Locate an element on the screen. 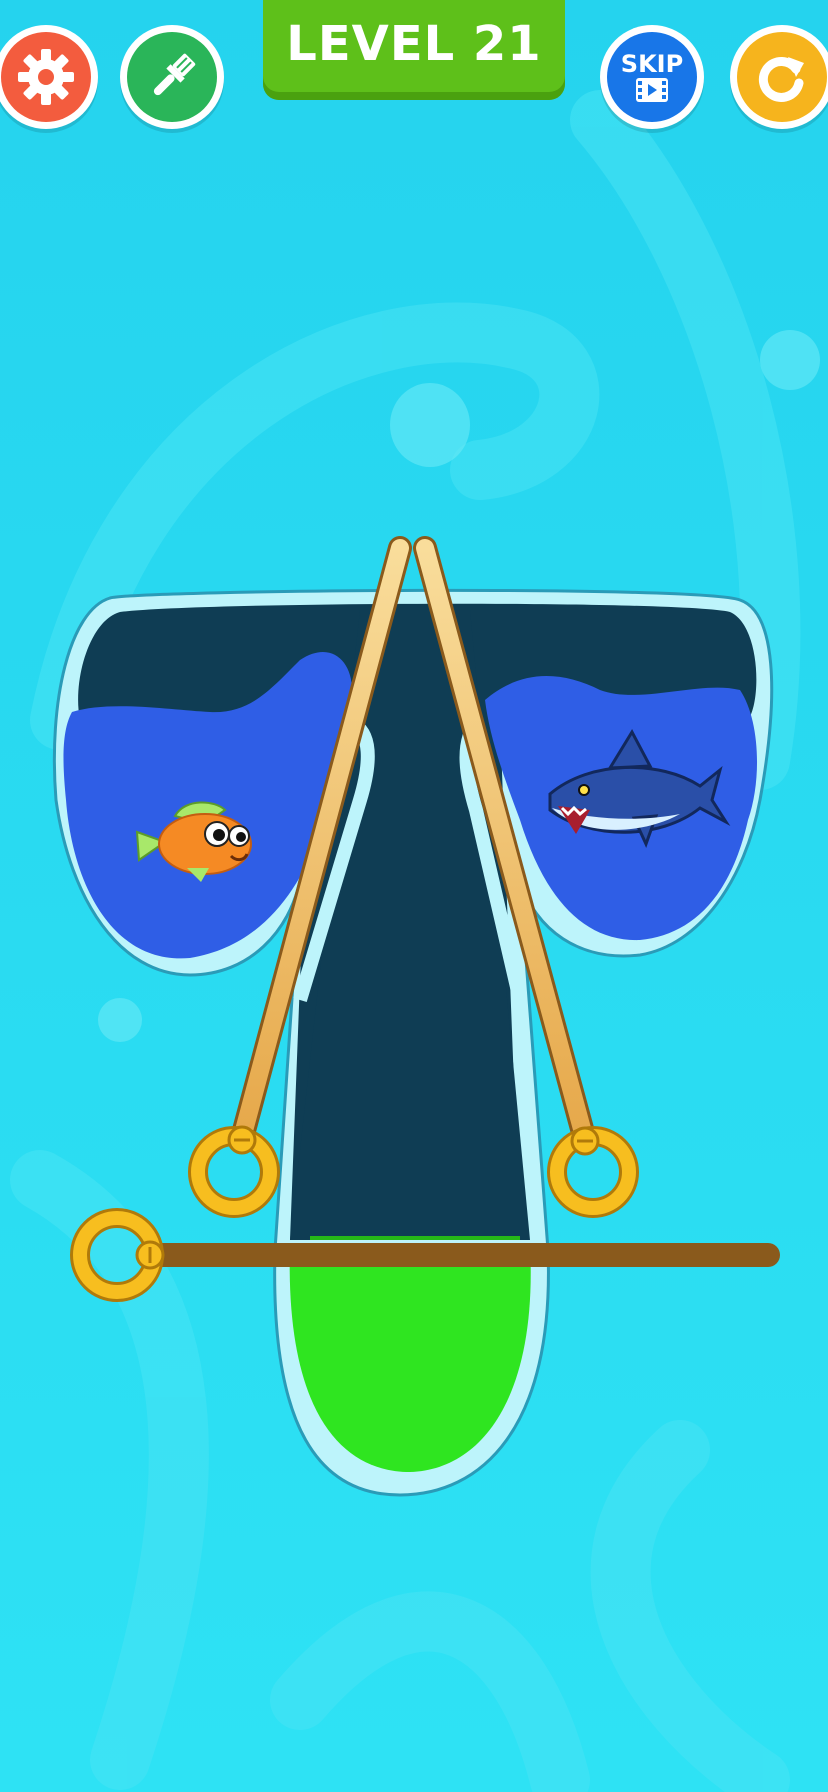 The height and width of the screenshot is (1792, 828). level-title: LEVEL 21 is located at coordinates (414, 44).